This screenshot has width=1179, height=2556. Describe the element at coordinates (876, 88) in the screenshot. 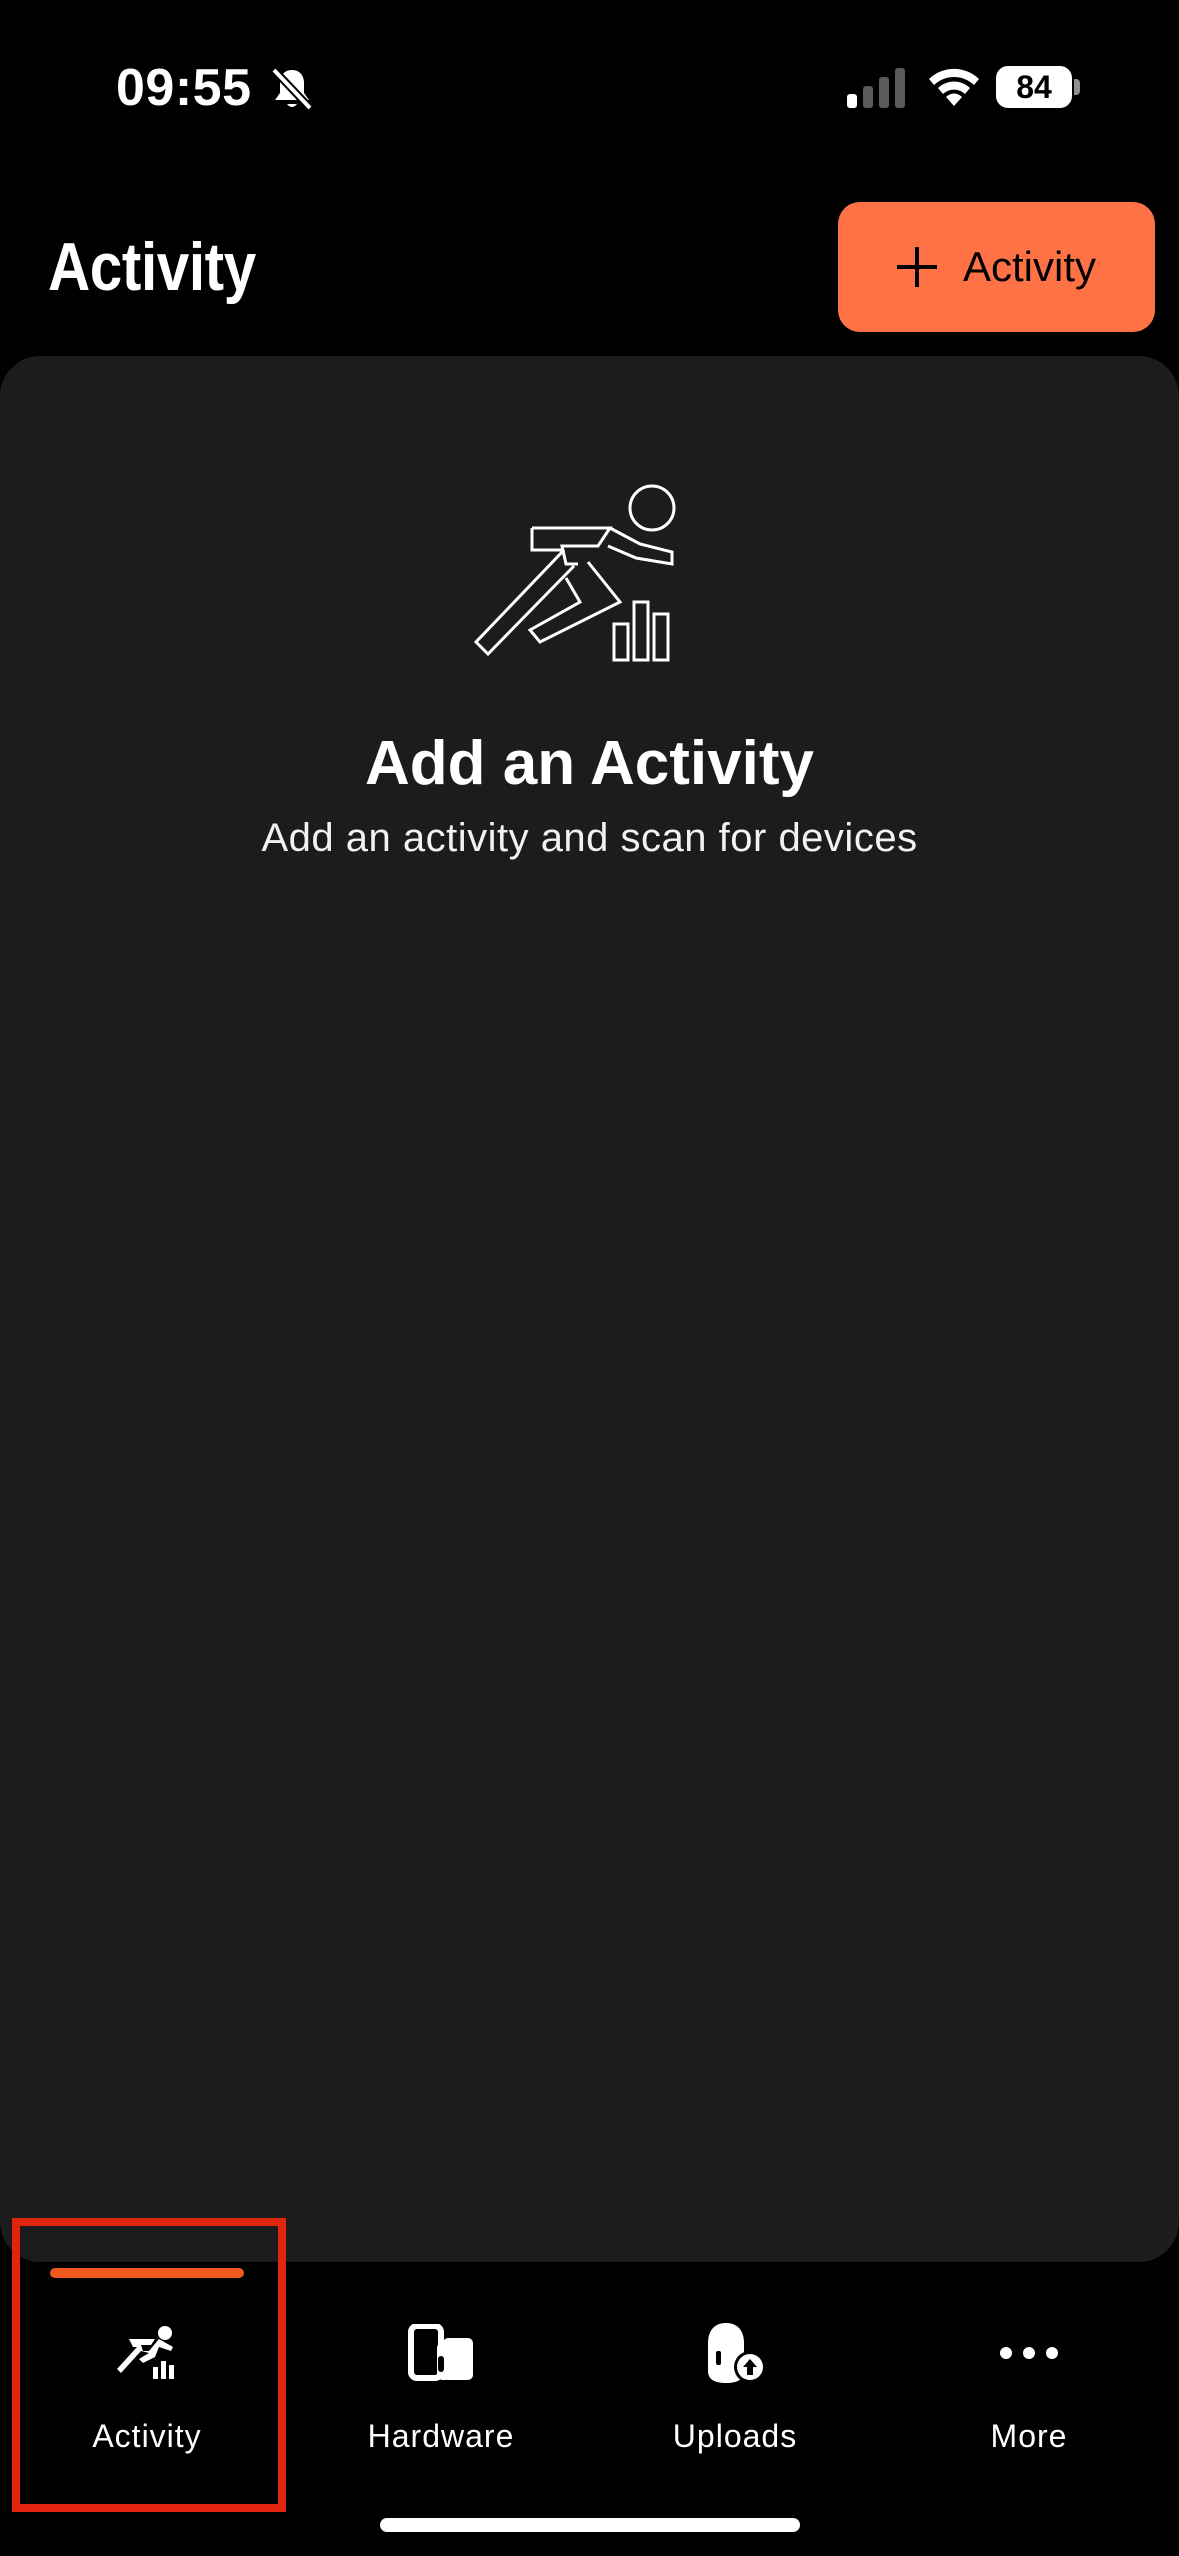

I see `cellular-signal-icon` at that location.